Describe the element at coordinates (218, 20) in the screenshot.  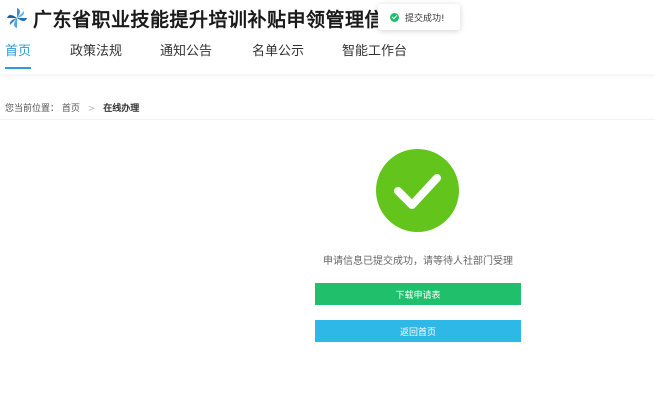
I see `site-title: 广东省职业技能提升培训补贴申领管理信息` at that location.